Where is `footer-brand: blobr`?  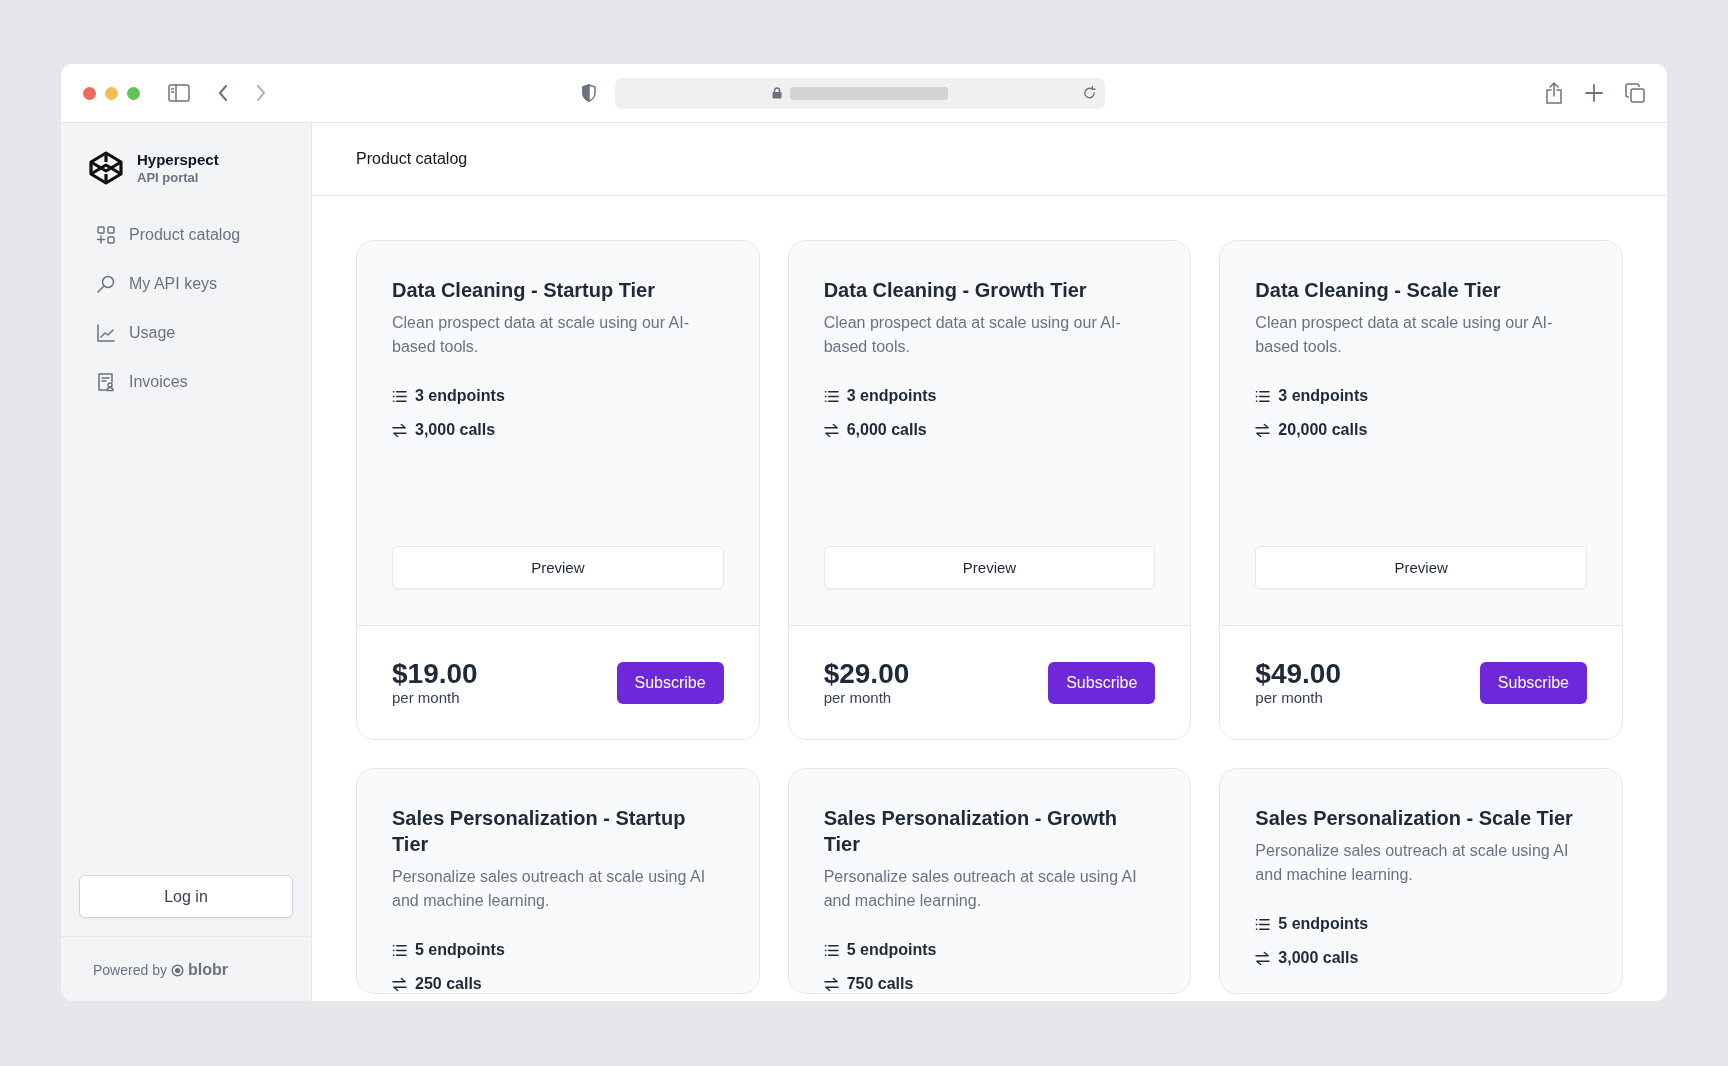 footer-brand: blobr is located at coordinates (207, 970).